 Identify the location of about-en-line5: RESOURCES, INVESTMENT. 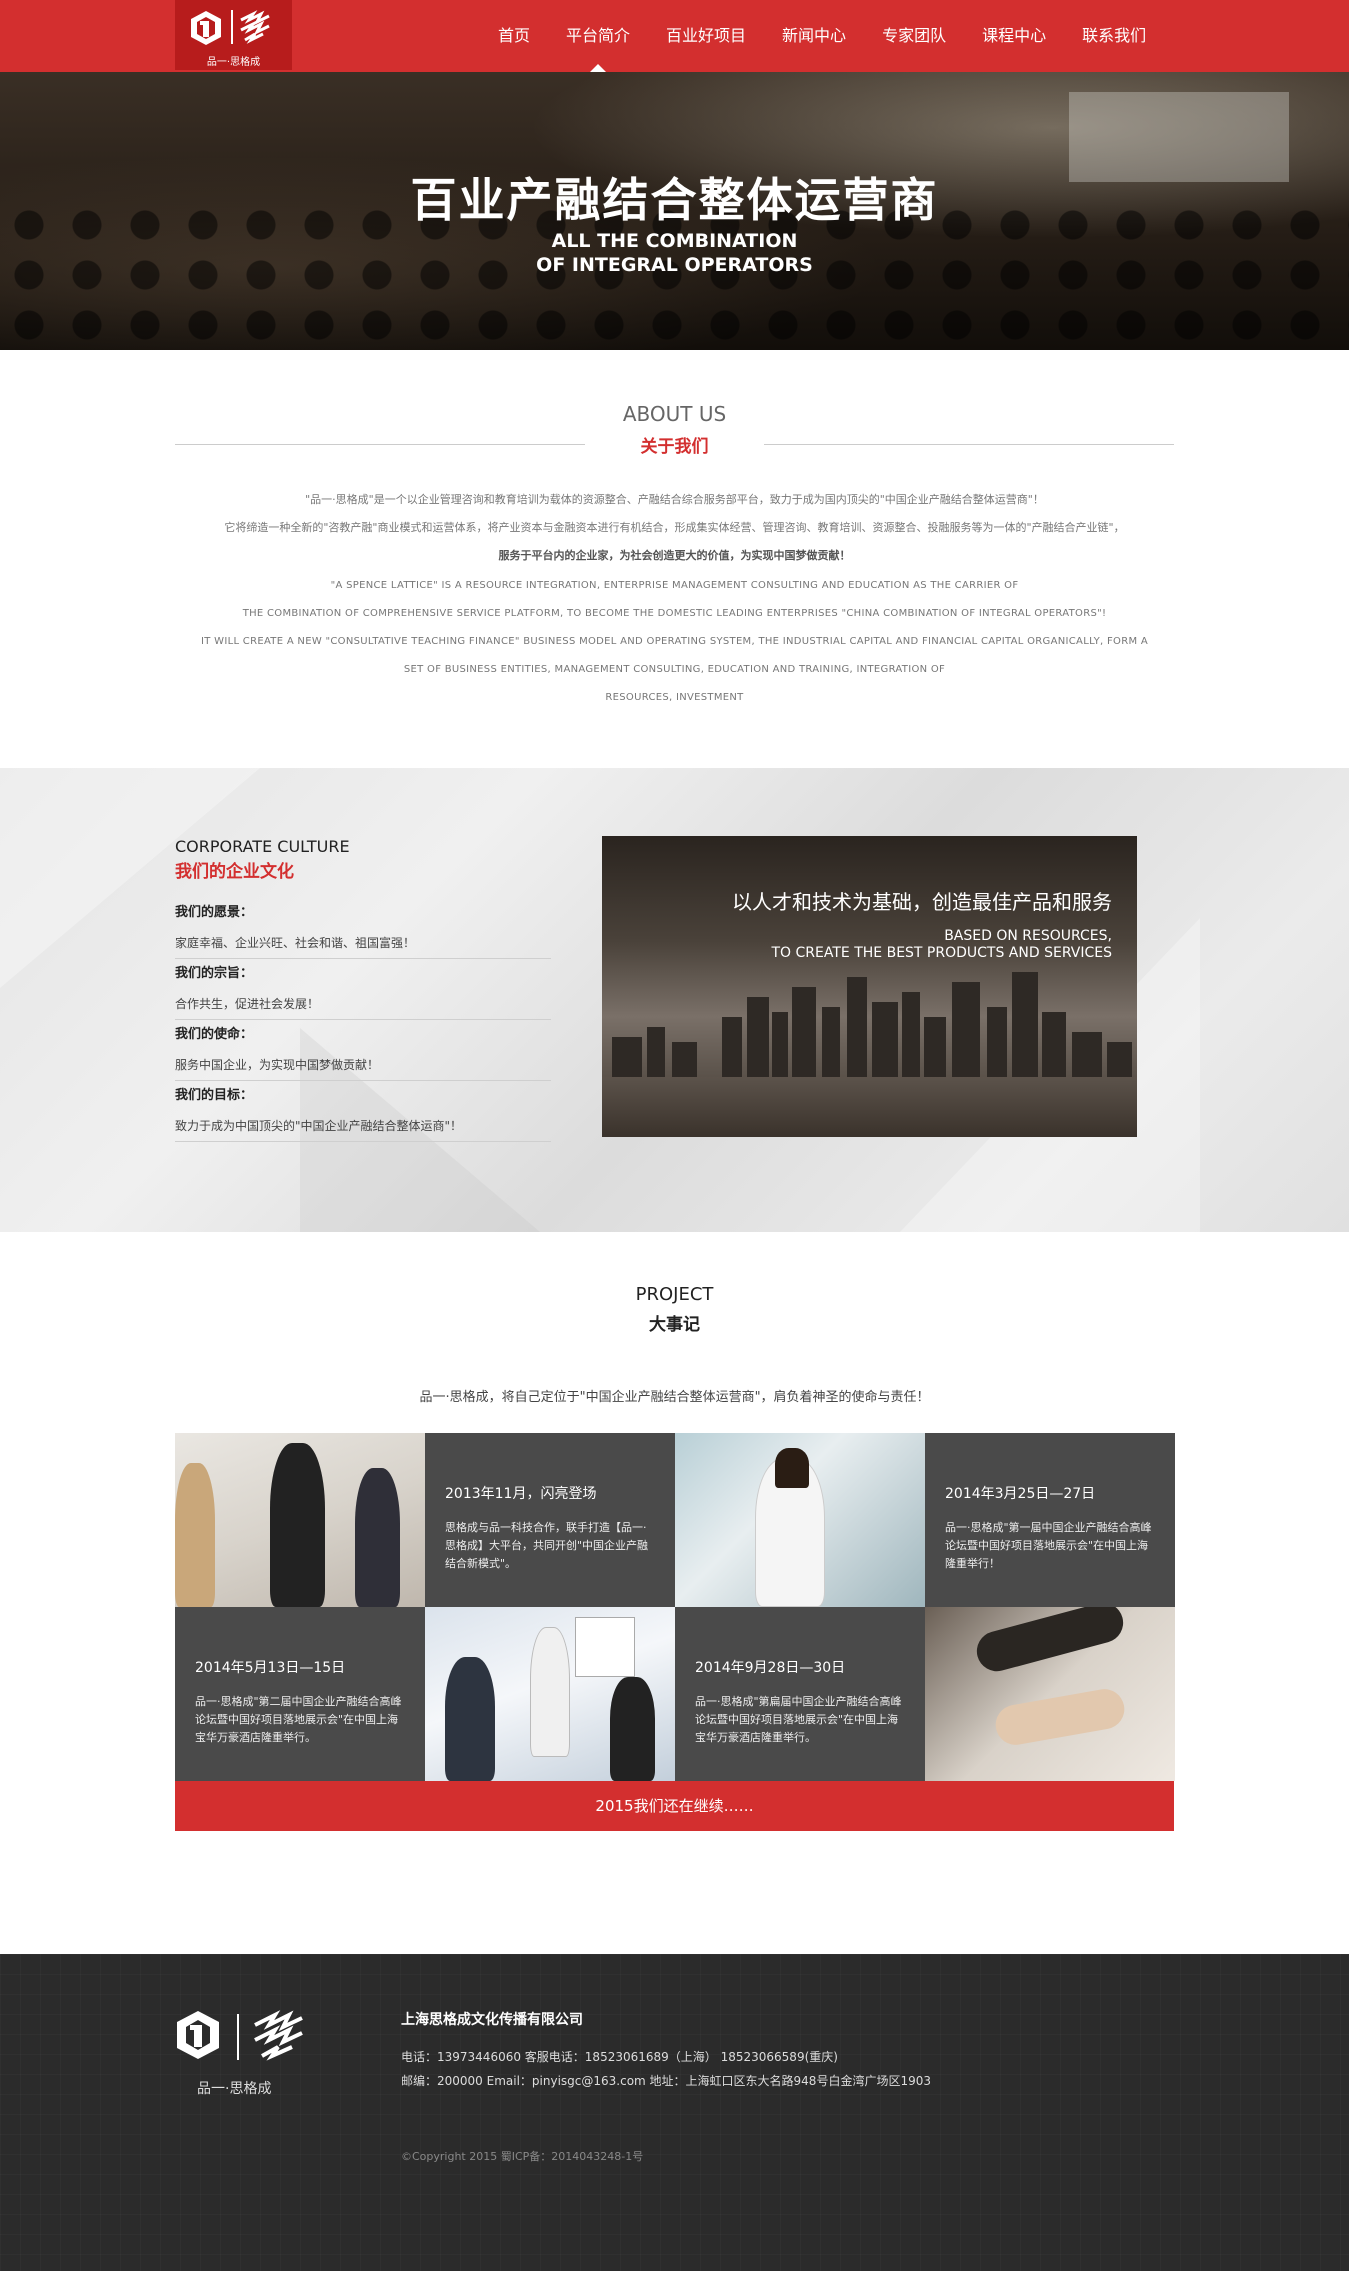
(674, 697).